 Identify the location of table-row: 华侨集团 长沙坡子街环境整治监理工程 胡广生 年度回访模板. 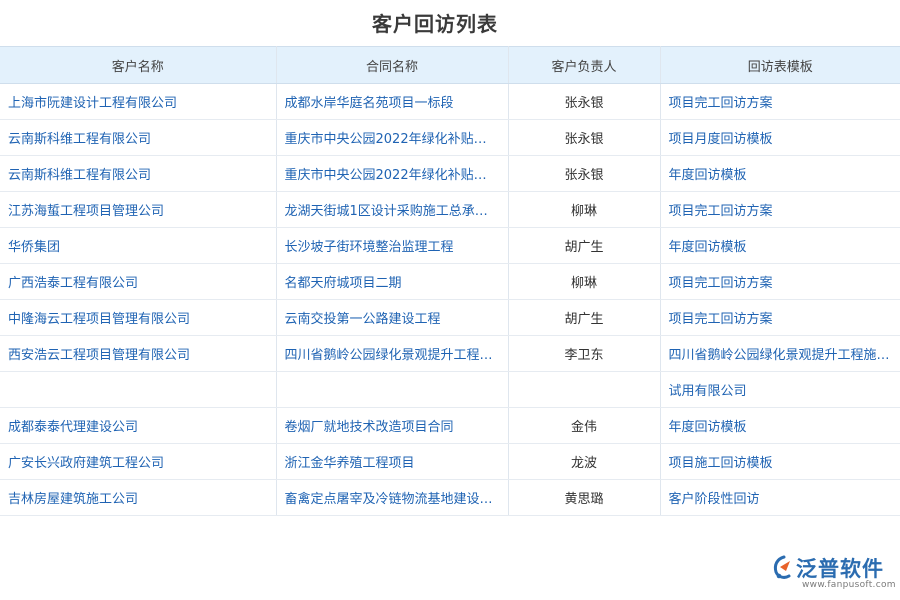
(450, 246).